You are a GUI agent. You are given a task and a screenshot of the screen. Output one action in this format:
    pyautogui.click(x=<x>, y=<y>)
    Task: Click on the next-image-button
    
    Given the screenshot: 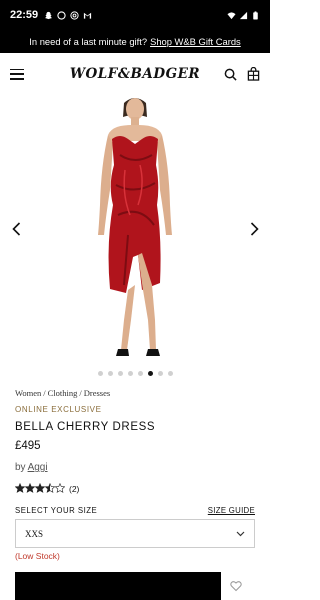 What is the action you would take?
    pyautogui.click(x=254, y=229)
    